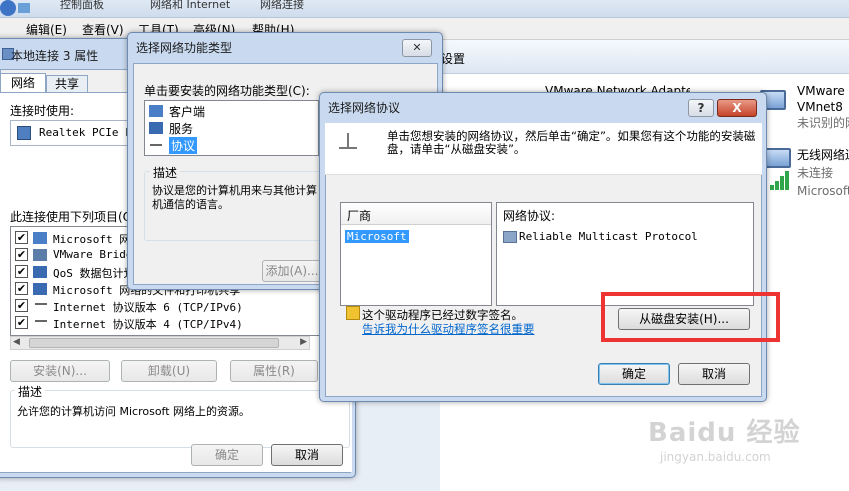 Image resolution: width=849 pixels, height=491 pixels. Describe the element at coordinates (823, 91) in the screenshot. I see `adapter-vmware-name: VMware Network Adapter` at that location.